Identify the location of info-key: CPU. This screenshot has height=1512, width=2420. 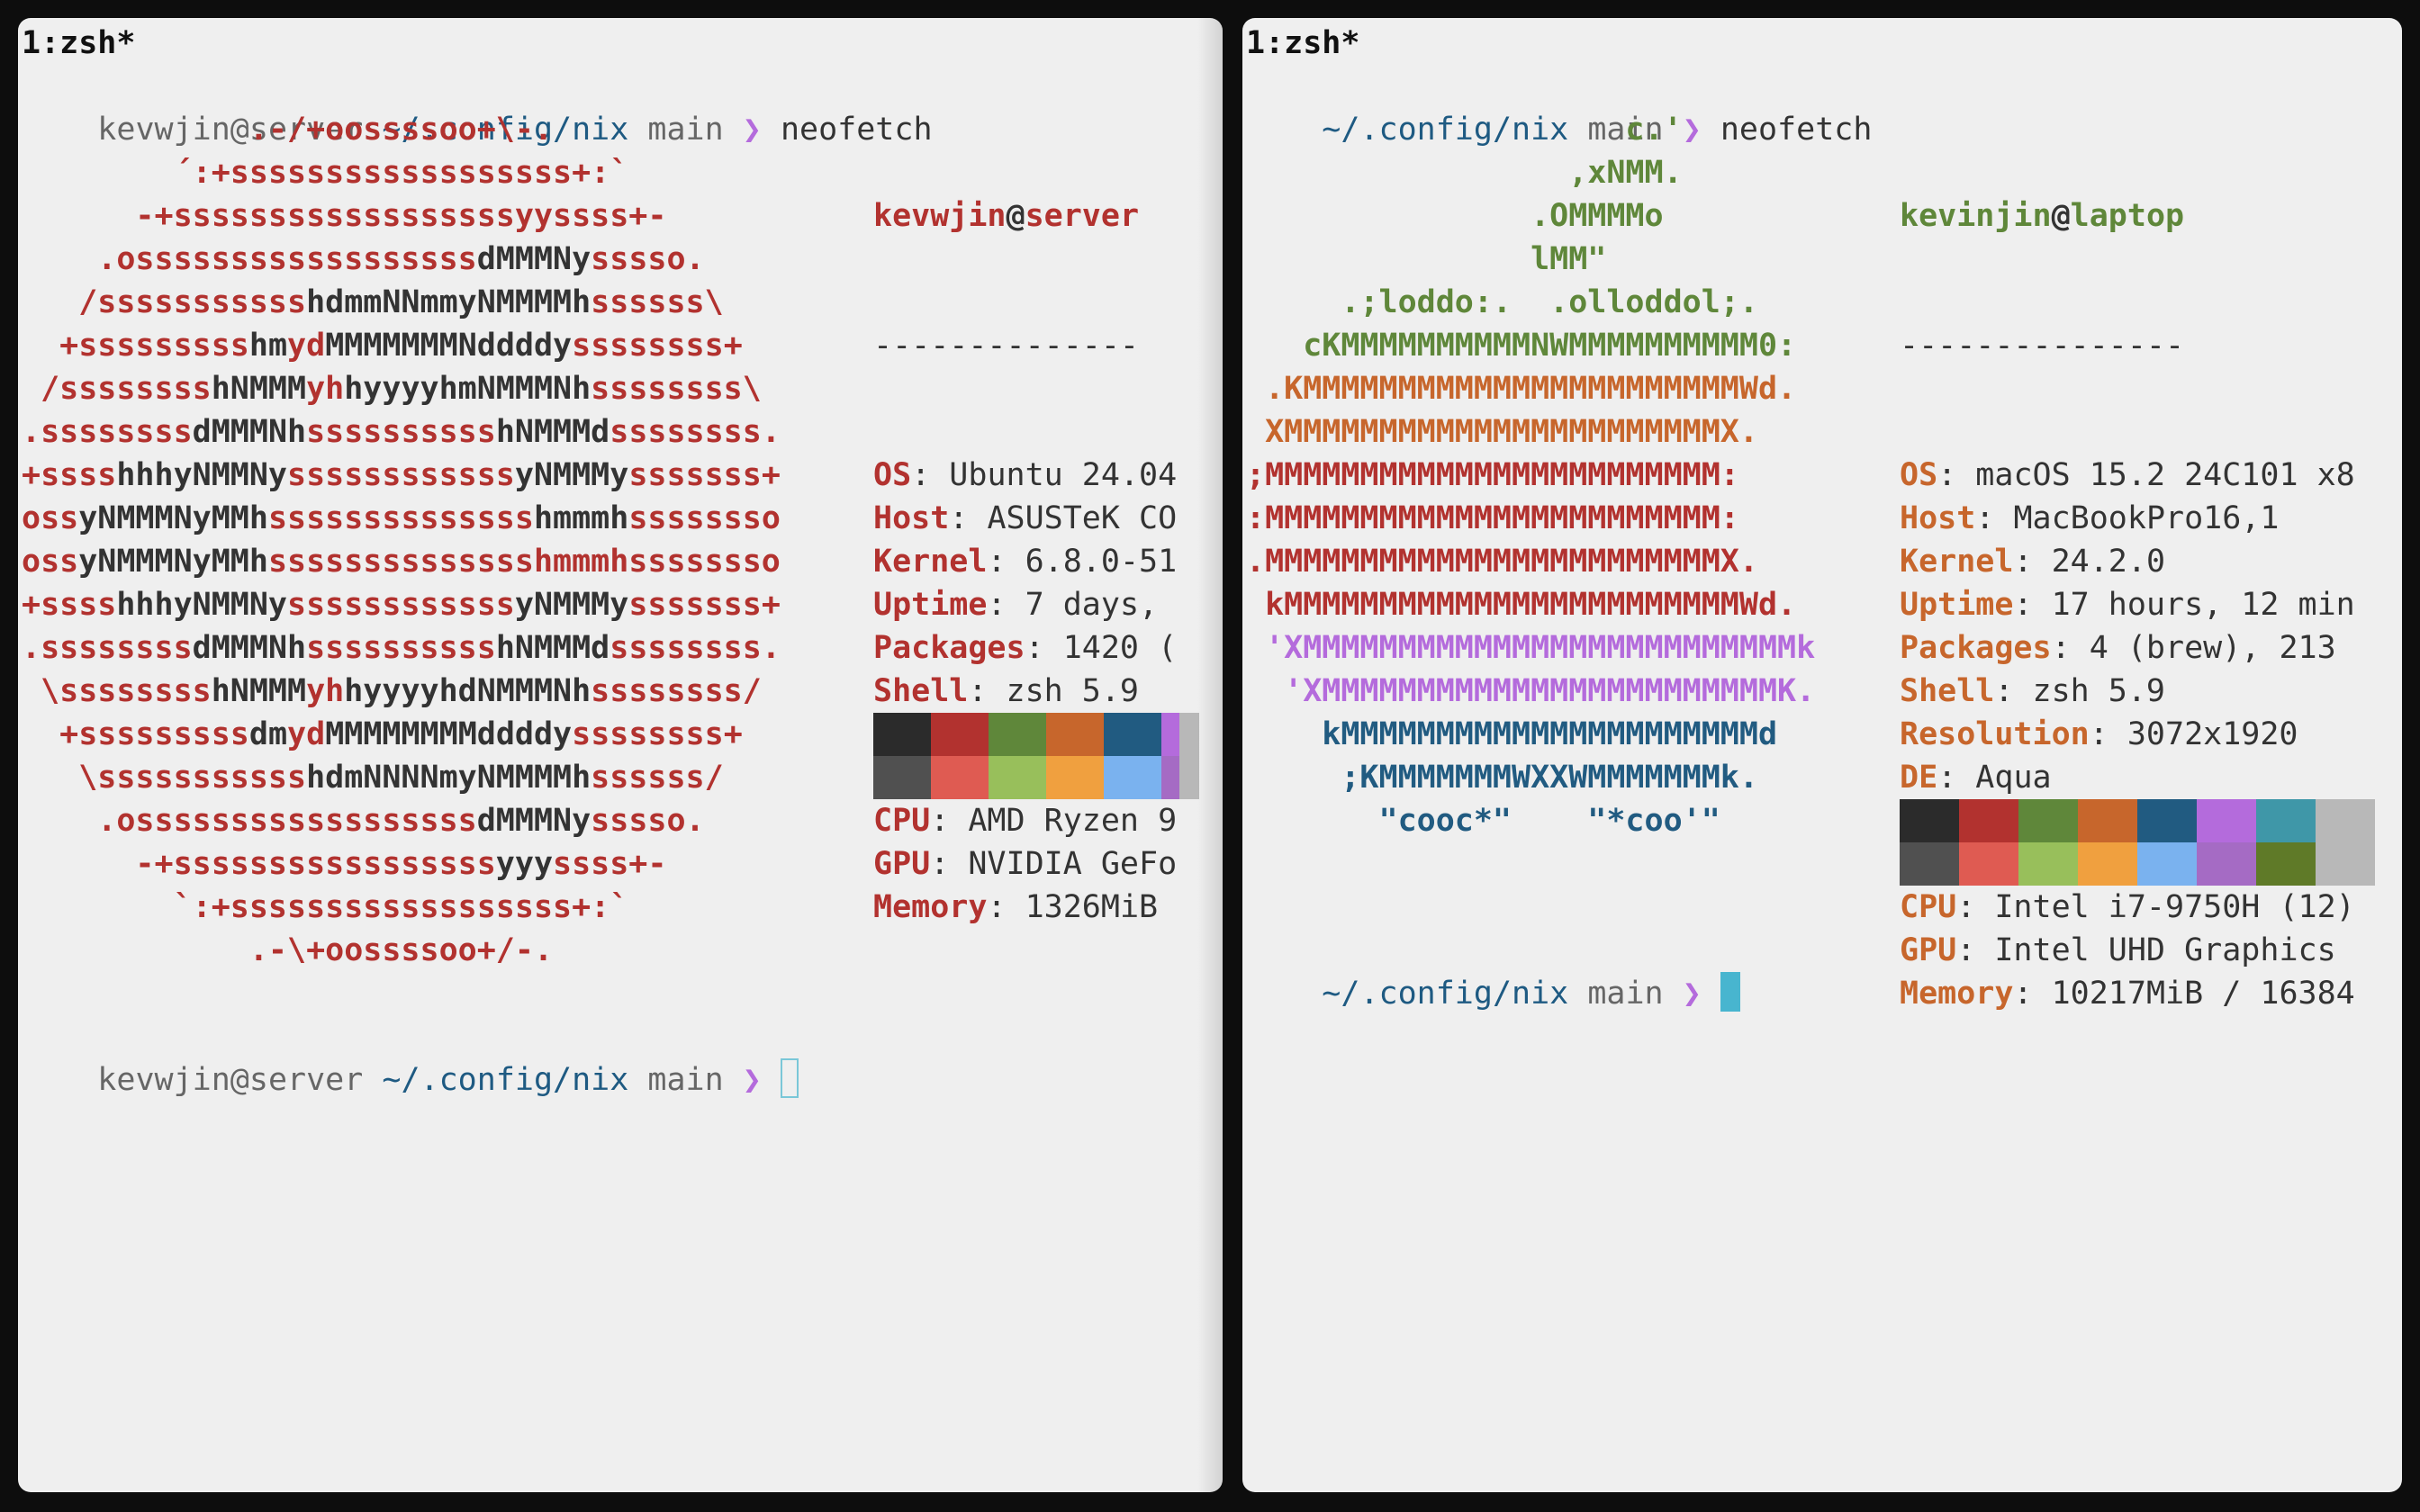
(902, 821).